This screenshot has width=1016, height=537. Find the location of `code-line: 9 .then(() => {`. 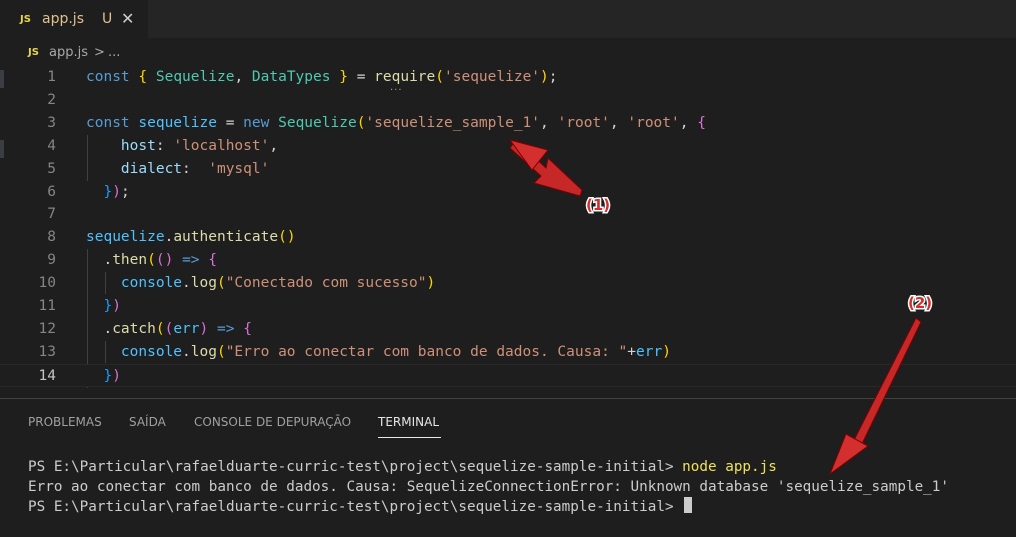

code-line: 9 .then(() => { is located at coordinates (508, 260).